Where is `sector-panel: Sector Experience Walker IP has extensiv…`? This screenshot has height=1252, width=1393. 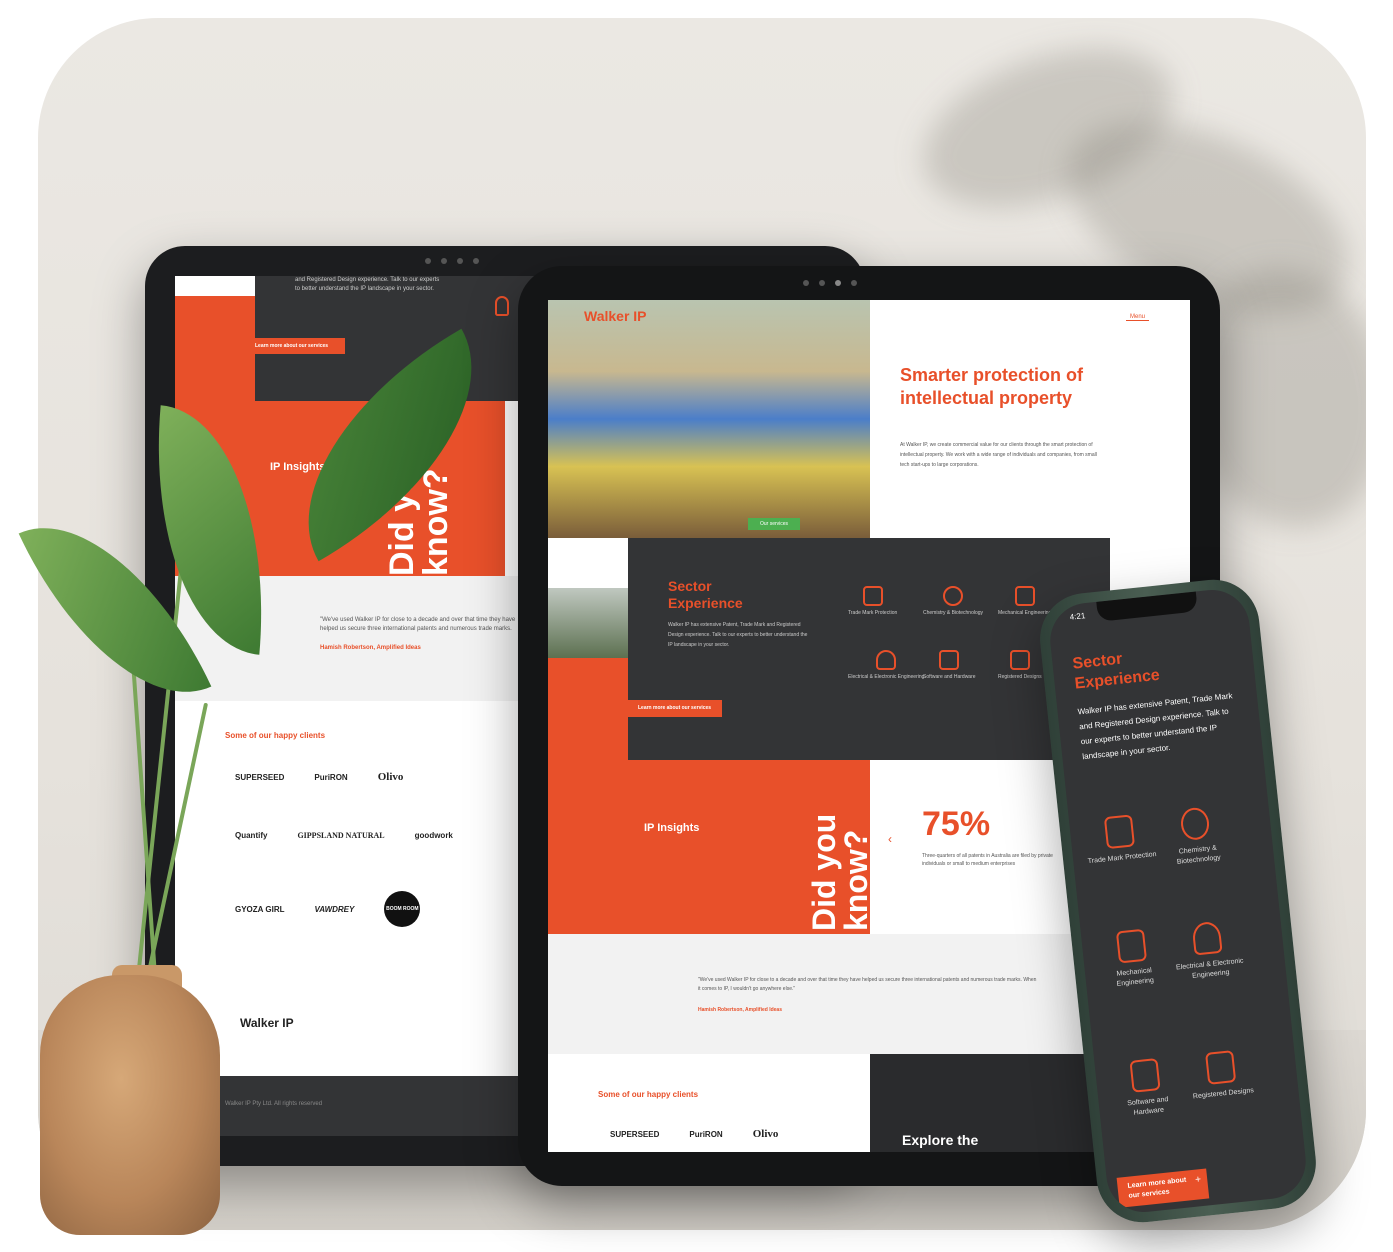 sector-panel: Sector Experience Walker IP has extensiv… is located at coordinates (869, 649).